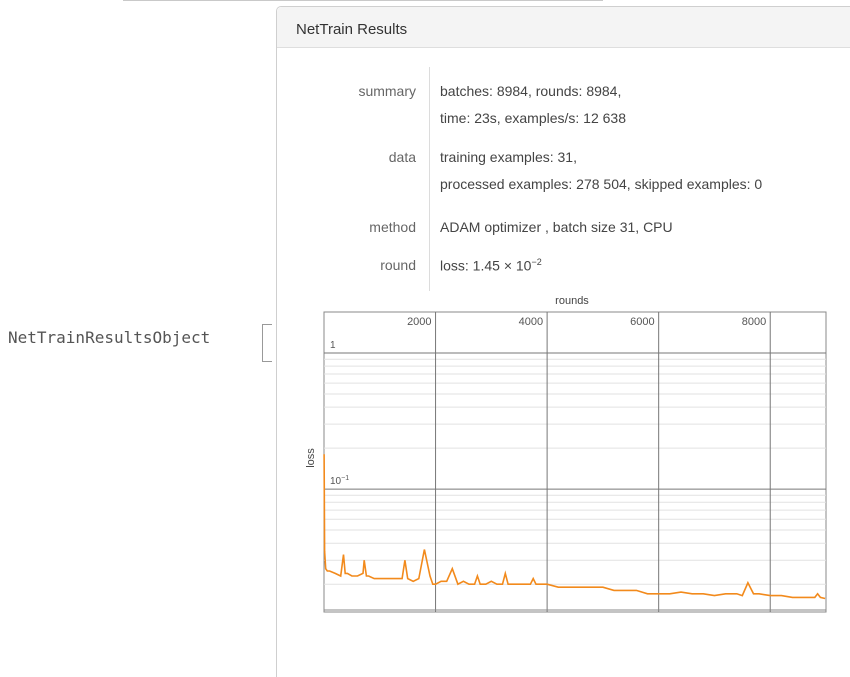 The image size is (850, 677). What do you see at coordinates (398, 265) in the screenshot?
I see `round-key: round` at bounding box center [398, 265].